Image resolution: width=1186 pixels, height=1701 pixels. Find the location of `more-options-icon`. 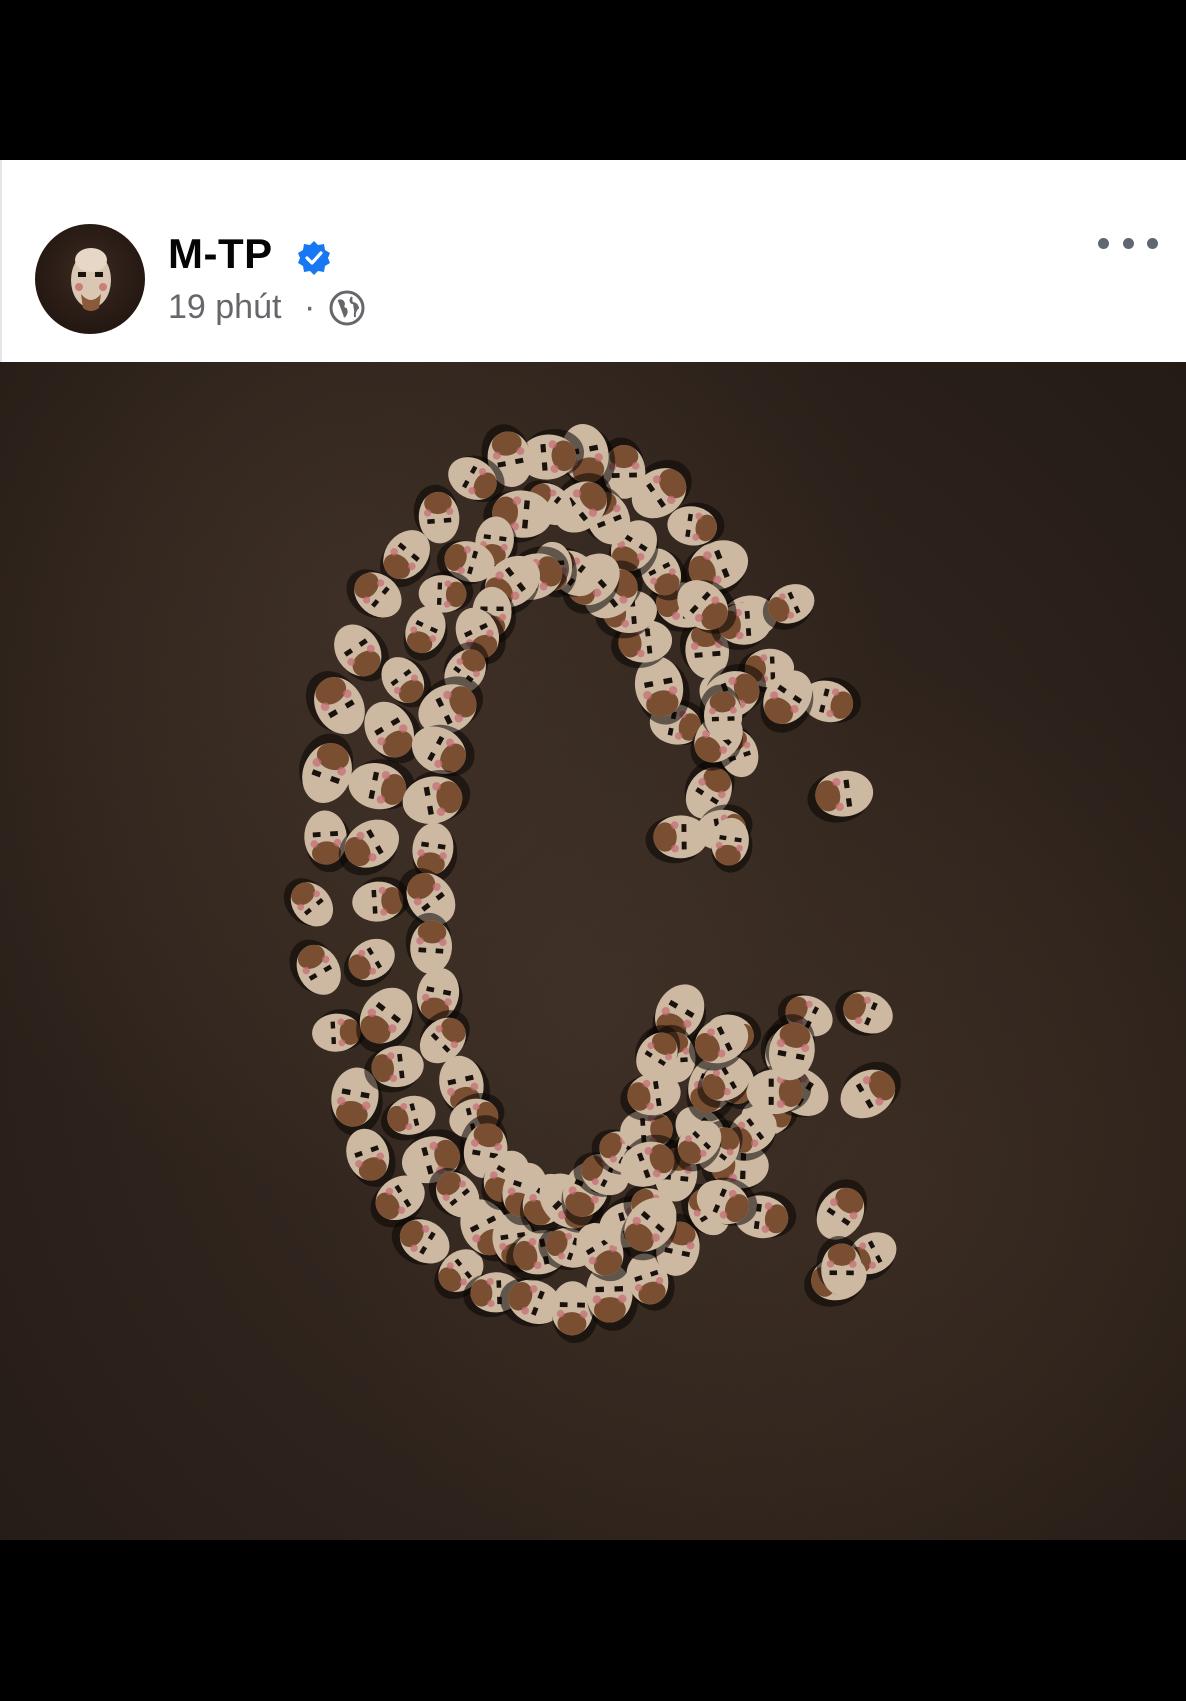

more-options-icon is located at coordinates (1103, 243).